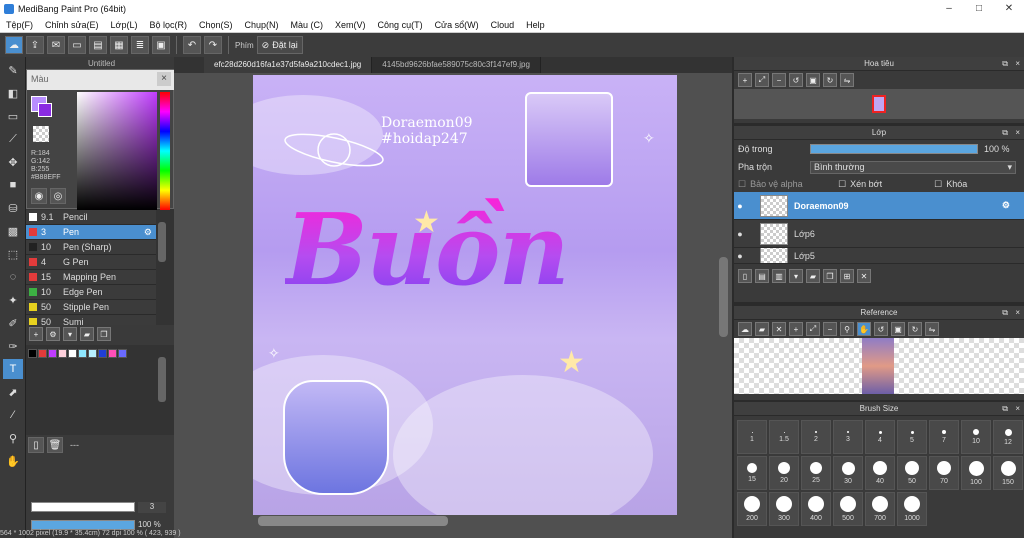 The image size is (1024, 538). I want to click on brush-settings-icon: ⚙, so click(53, 334).